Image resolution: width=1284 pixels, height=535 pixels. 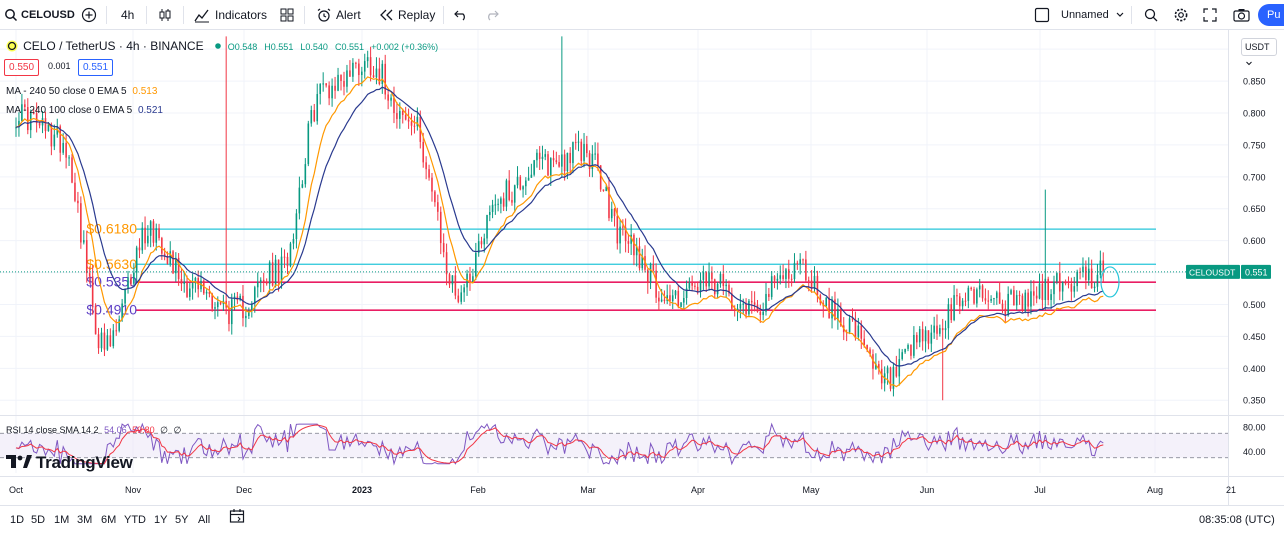 I want to click on symbol-search-button: CELOUSD, so click(x=39, y=15).